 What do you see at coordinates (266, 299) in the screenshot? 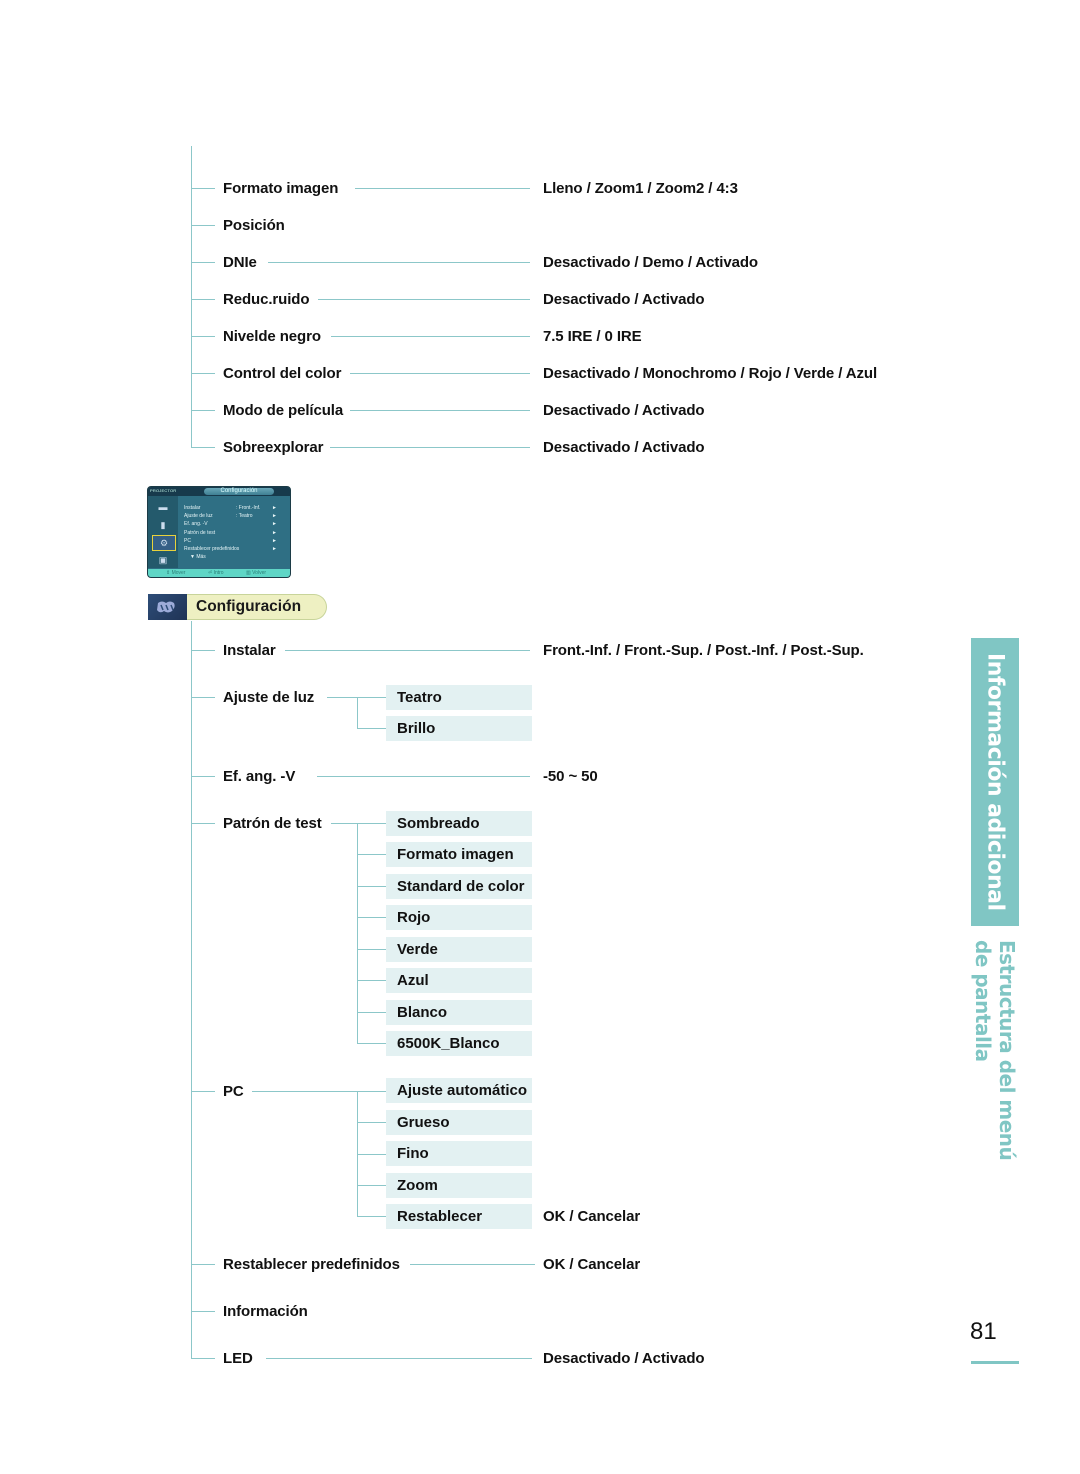
I see `menu-item-reduc-ruido: Reduc.ruido` at bounding box center [266, 299].